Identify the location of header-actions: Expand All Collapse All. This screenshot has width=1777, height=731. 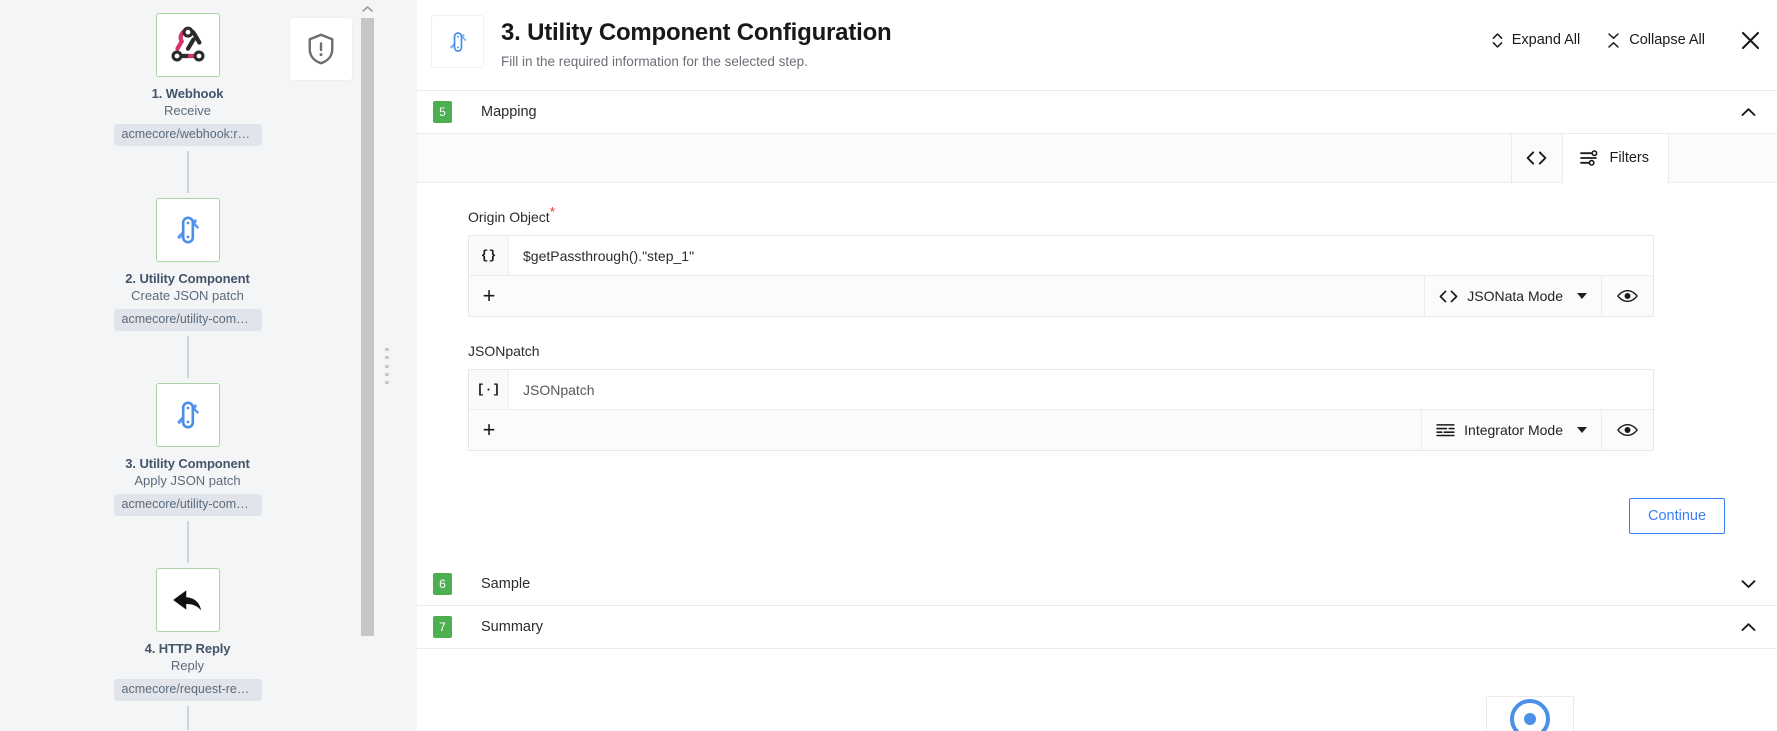
(1613, 40).